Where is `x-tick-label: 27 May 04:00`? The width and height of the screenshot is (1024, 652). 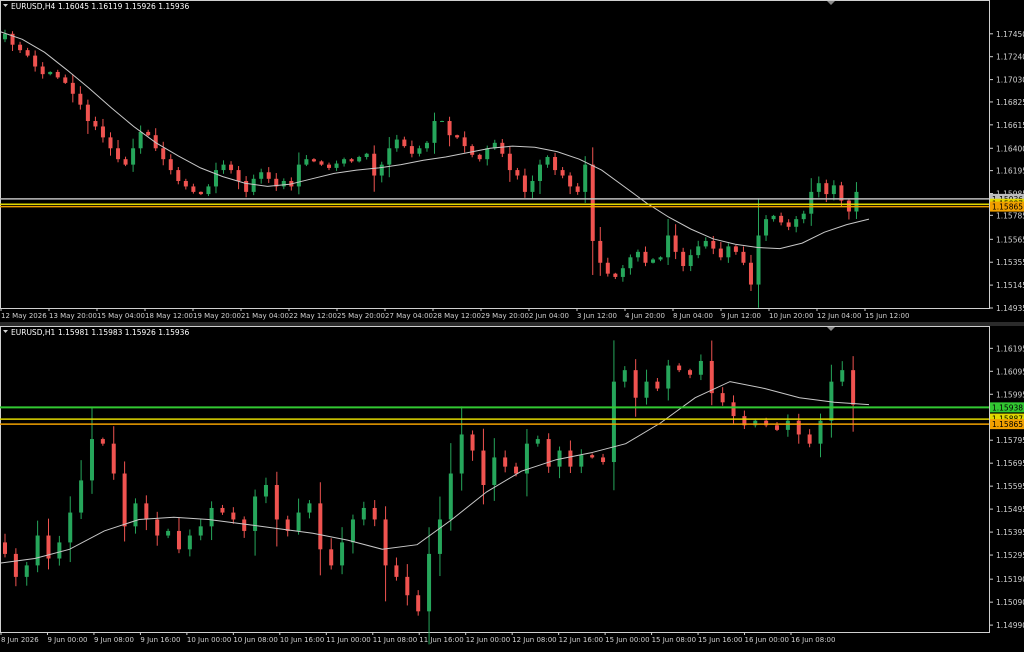 x-tick-label: 27 May 04:00 is located at coordinates (409, 316).